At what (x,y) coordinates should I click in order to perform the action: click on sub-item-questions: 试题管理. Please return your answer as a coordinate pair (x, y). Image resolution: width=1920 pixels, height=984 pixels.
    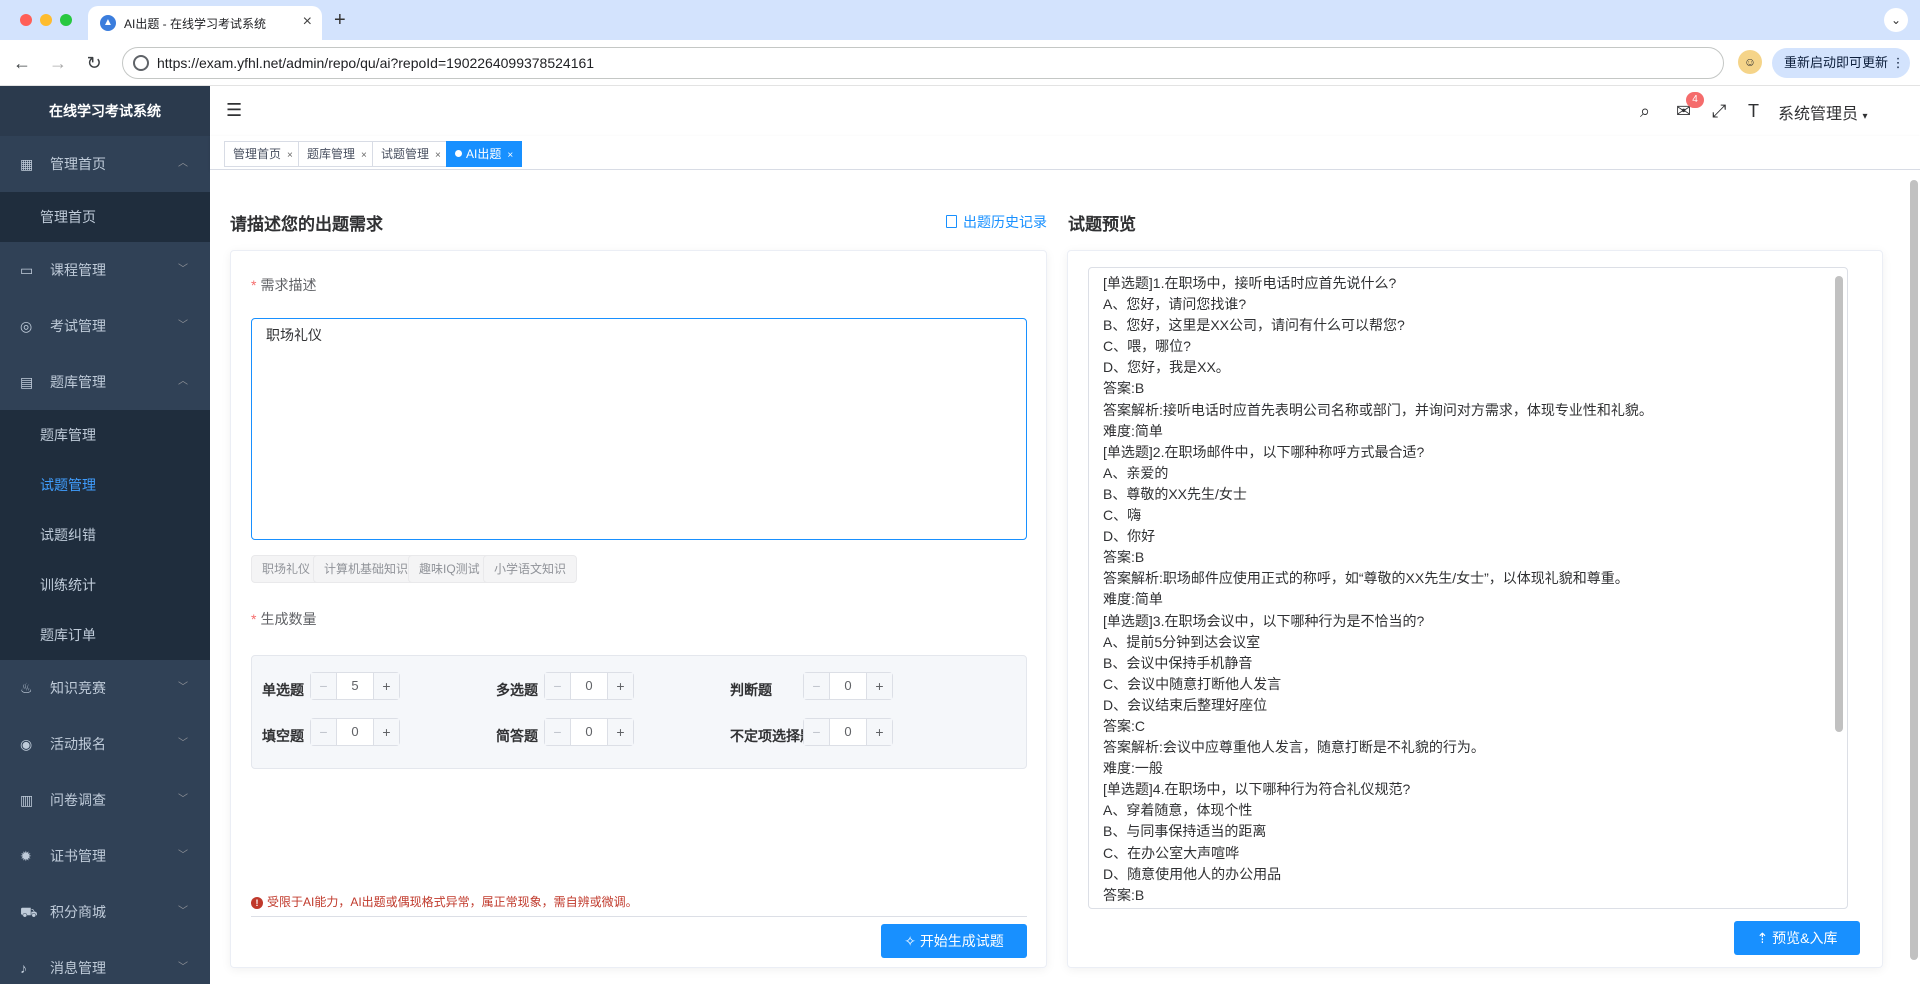
    Looking at the image, I should click on (105, 485).